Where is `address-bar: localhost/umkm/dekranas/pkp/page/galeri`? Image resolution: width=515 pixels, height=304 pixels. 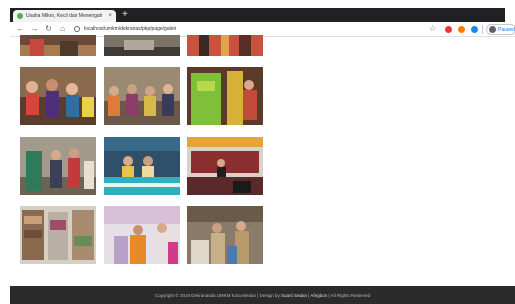
address-bar: localhost/umkm/dekranas/pkp/page/galeri is located at coordinates (249, 29).